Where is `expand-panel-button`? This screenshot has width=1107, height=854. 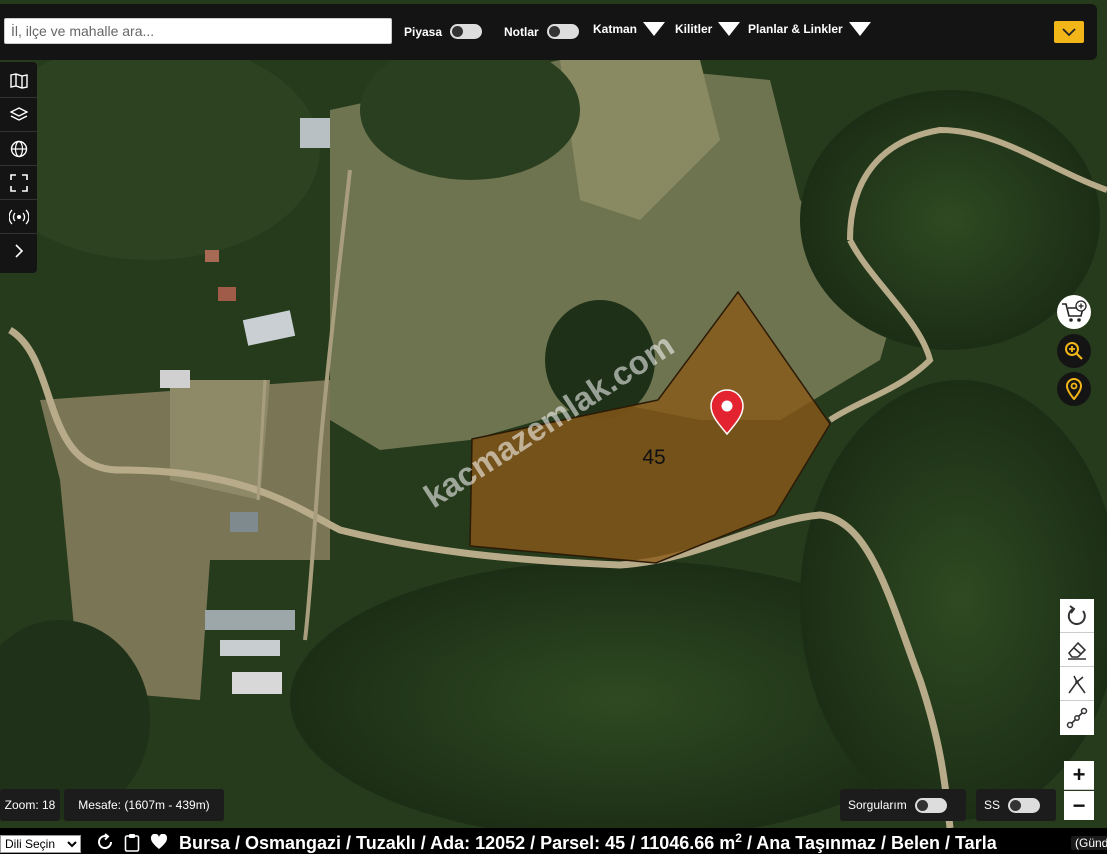 expand-panel-button is located at coordinates (18, 251).